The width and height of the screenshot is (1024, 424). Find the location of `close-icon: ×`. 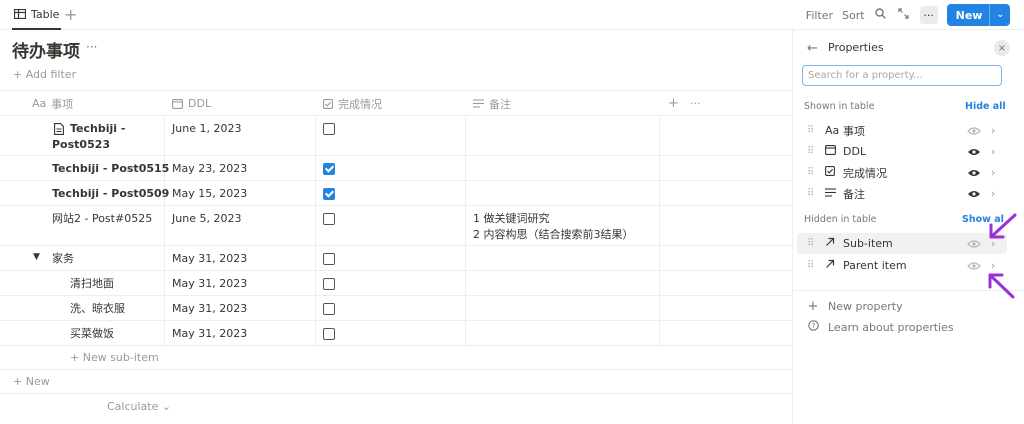

close-icon: × is located at coordinates (1002, 48).